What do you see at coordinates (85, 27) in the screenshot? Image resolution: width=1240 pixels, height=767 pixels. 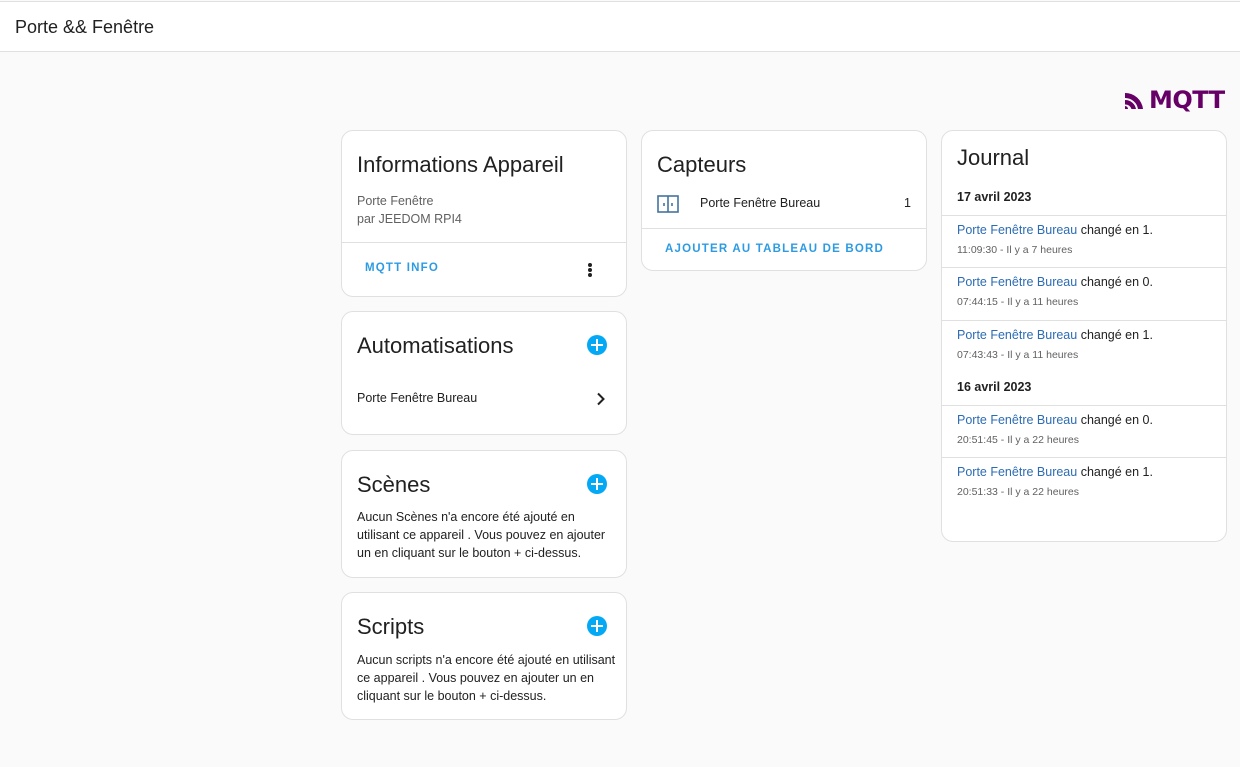 I see `page-title: Porte && Fenêtre` at bounding box center [85, 27].